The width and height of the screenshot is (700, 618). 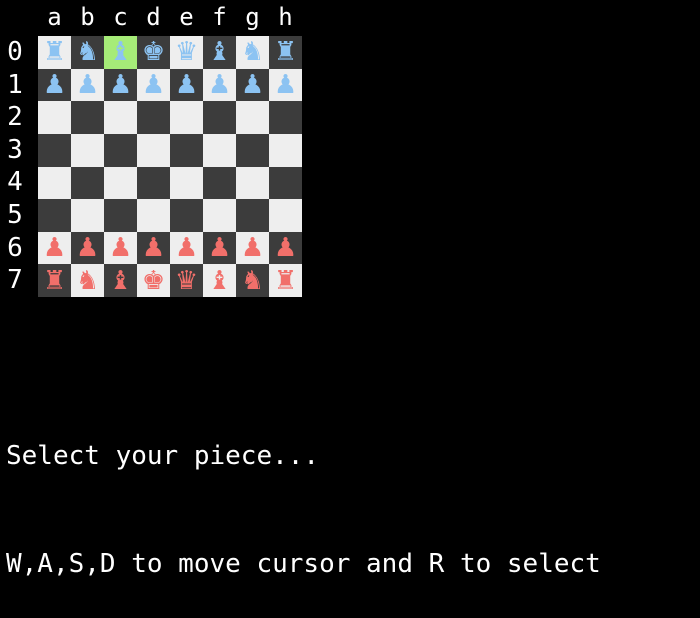 I want to click on square-b6: ♟, so click(x=87, y=248).